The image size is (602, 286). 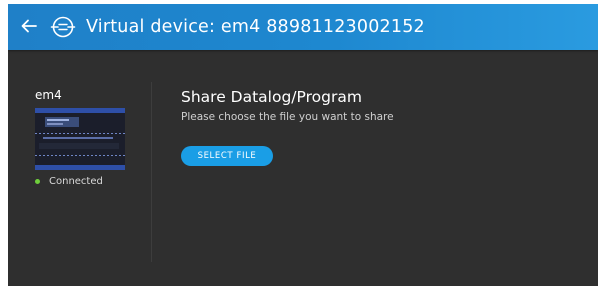 I want to click on select-file-button: SELECT FILE, so click(x=227, y=156).